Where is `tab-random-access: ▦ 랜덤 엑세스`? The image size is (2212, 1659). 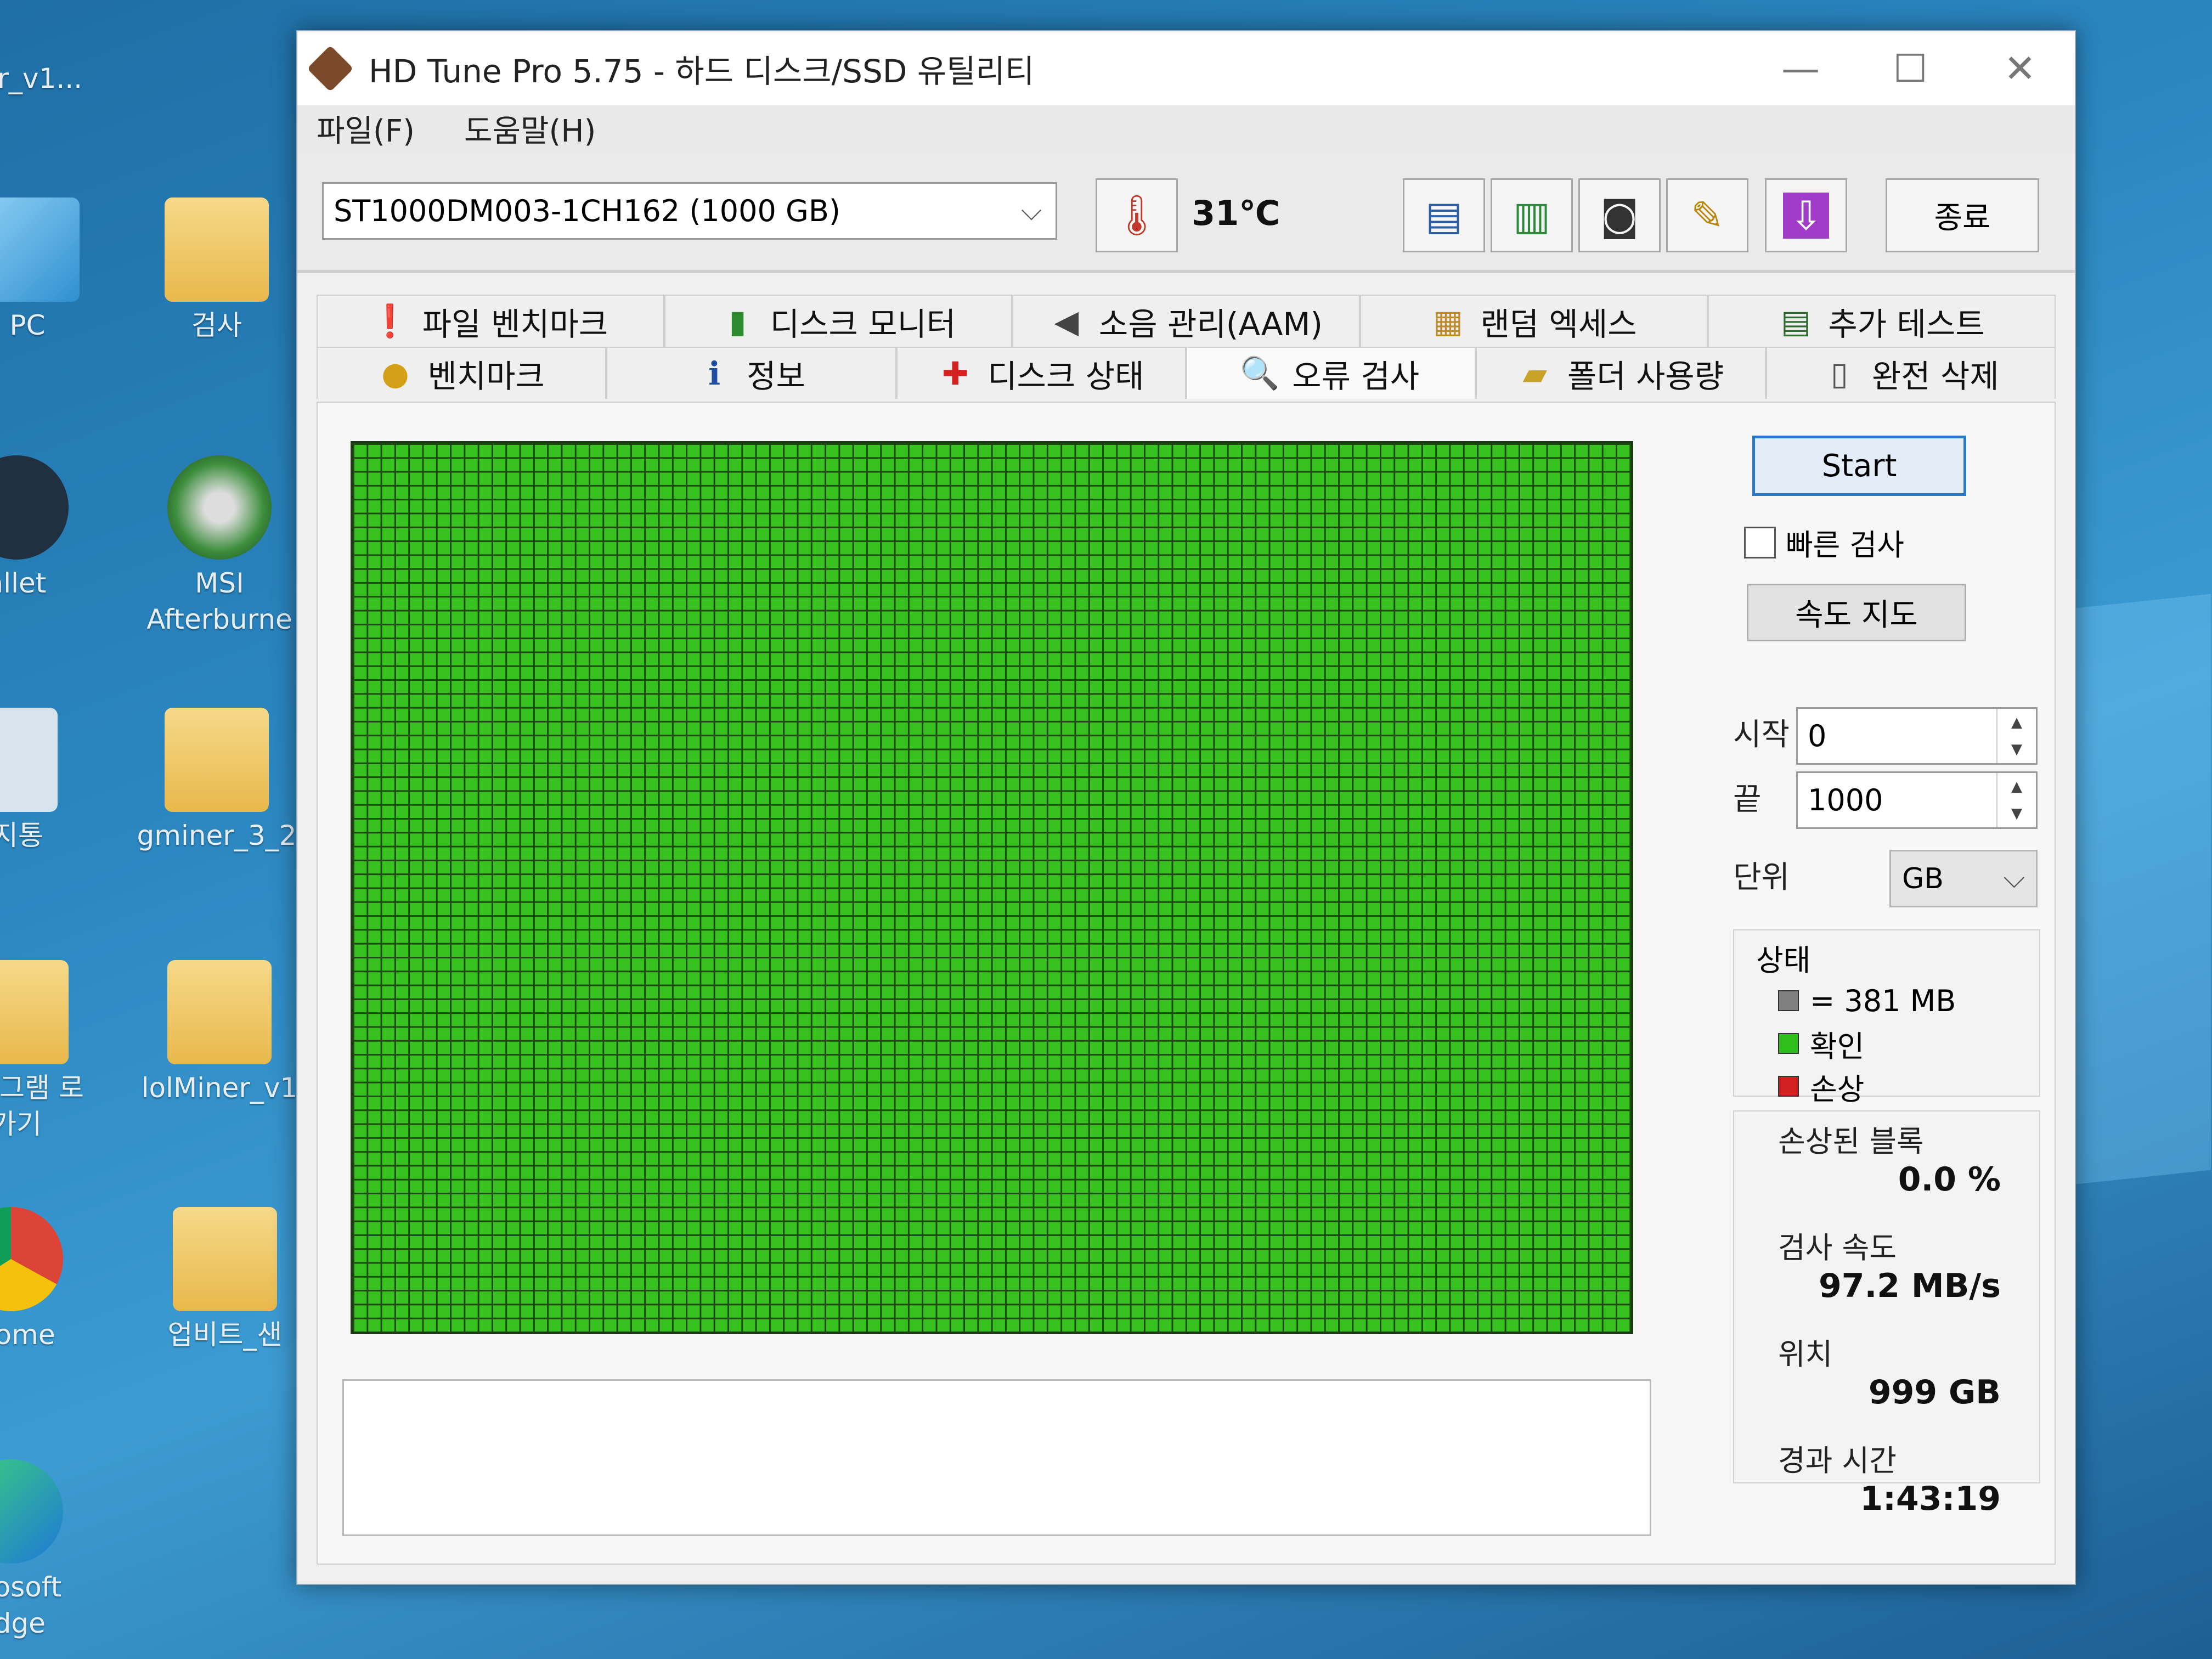
tab-random-access: ▦ 랜덤 엑세스 is located at coordinates (1534, 321).